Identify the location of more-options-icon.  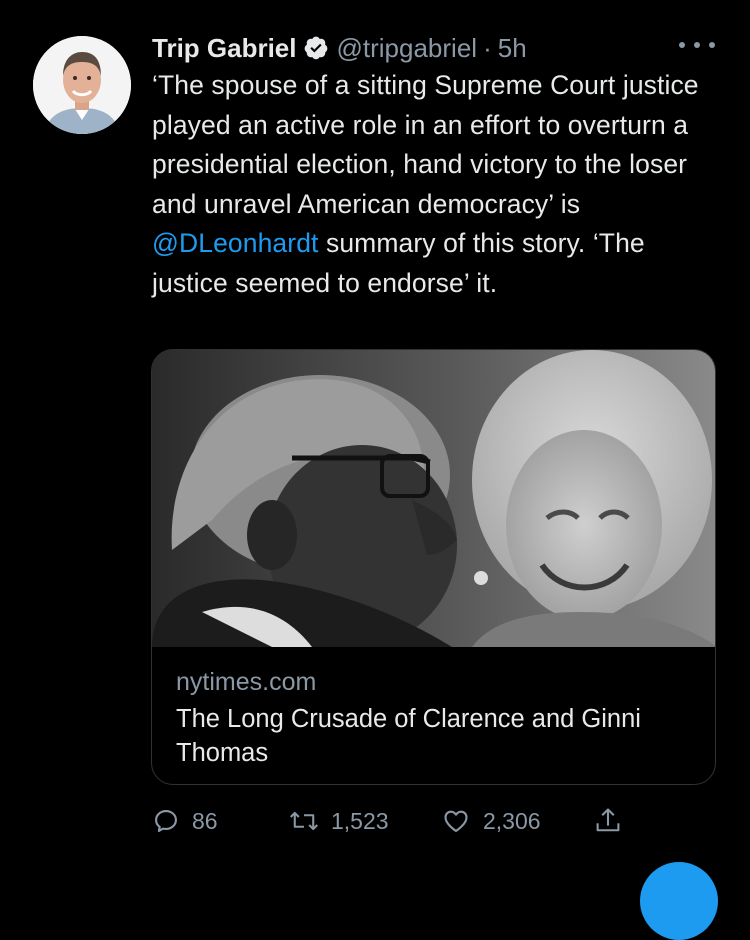
(697, 45).